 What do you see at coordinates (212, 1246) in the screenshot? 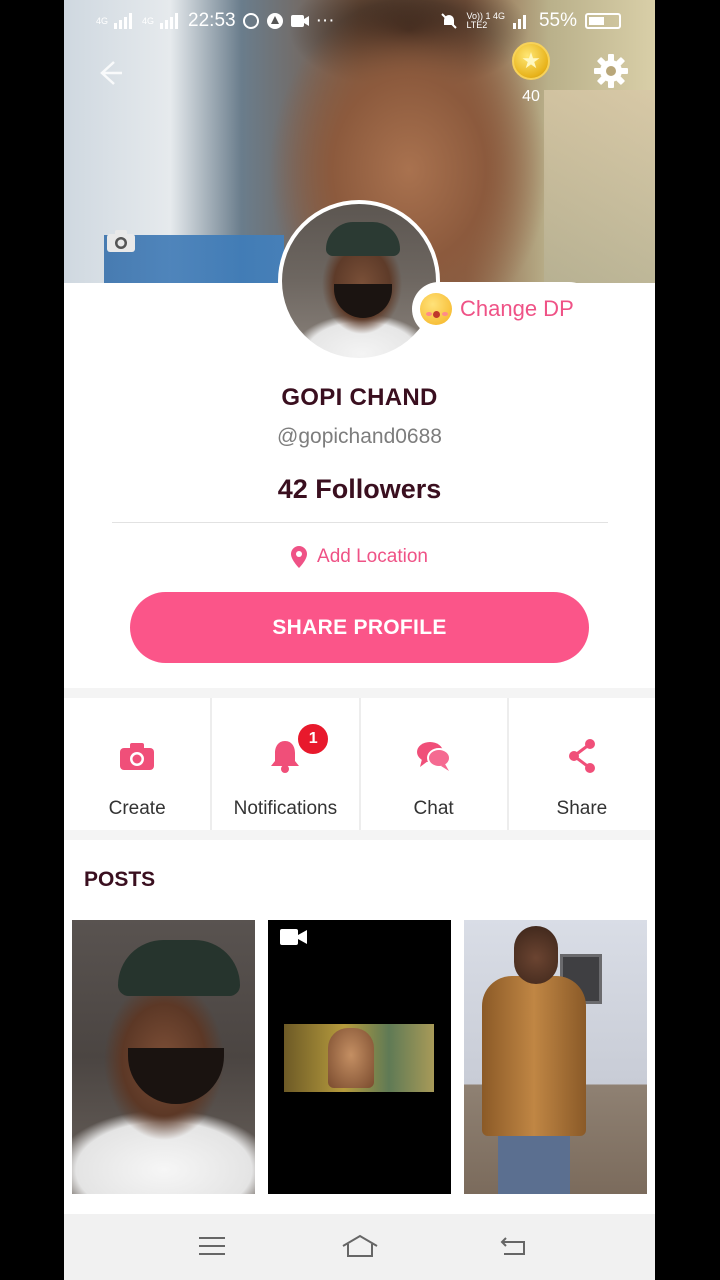
I see `menu-icon` at bounding box center [212, 1246].